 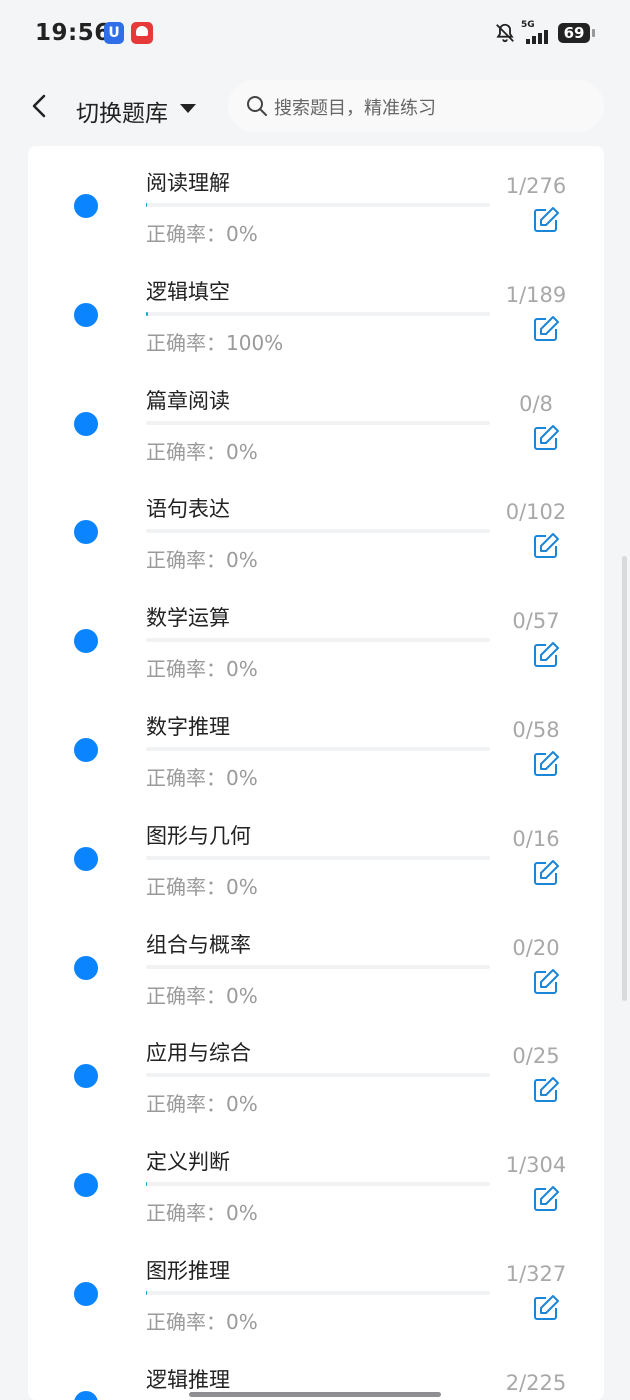 What do you see at coordinates (316, 1288) in the screenshot?
I see `list-item: 图形推理 正确率：0% 1/327` at bounding box center [316, 1288].